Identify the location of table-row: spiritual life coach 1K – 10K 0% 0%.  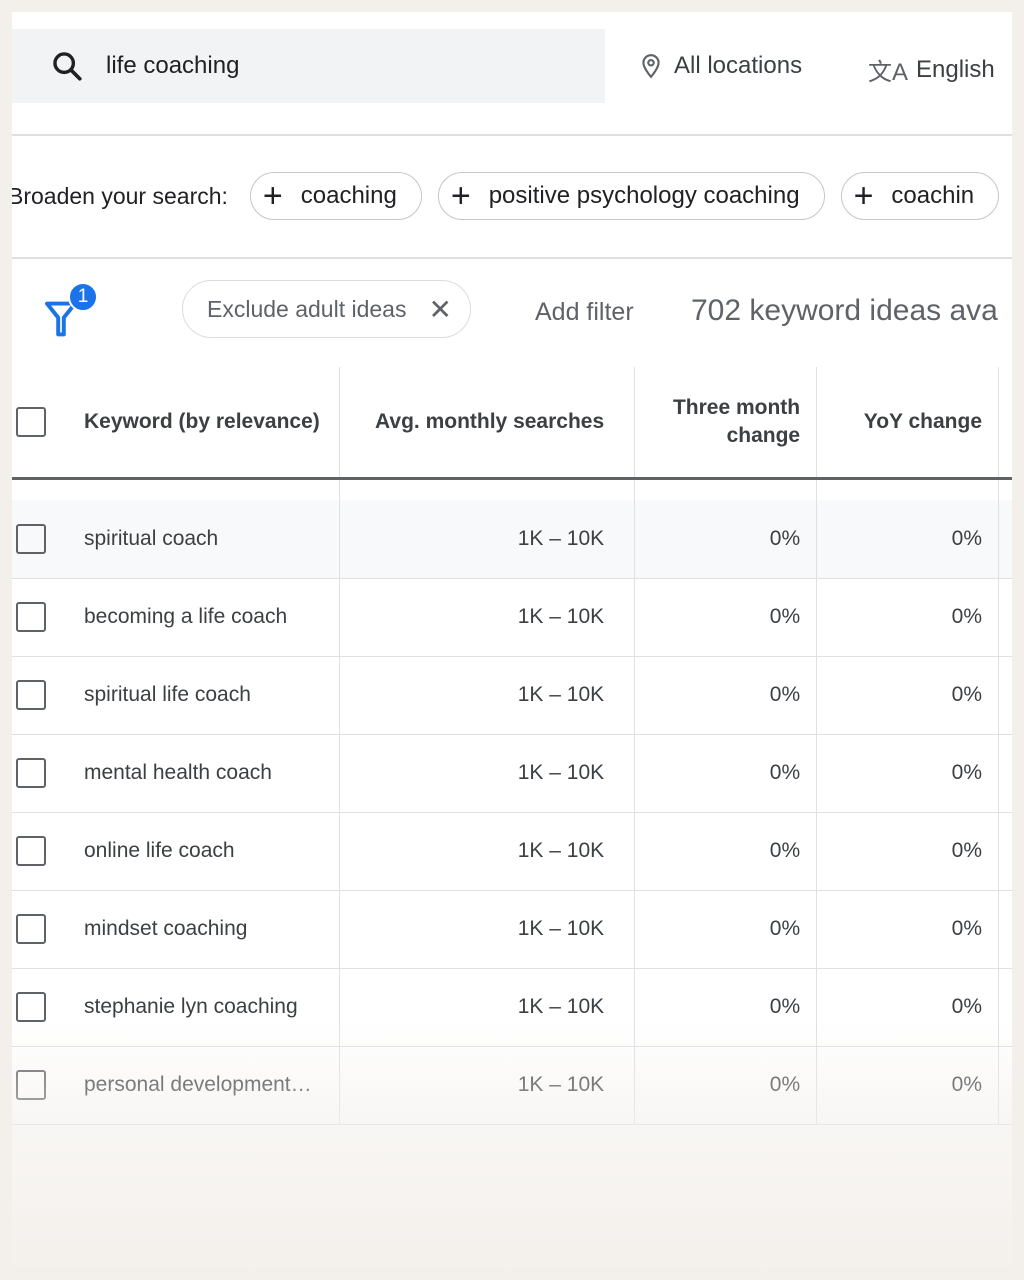
(512, 695).